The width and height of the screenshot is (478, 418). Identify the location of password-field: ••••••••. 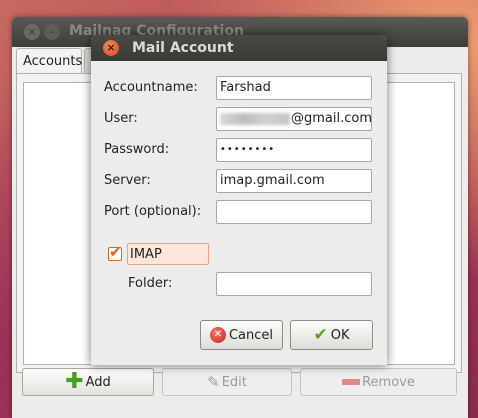
(294, 150).